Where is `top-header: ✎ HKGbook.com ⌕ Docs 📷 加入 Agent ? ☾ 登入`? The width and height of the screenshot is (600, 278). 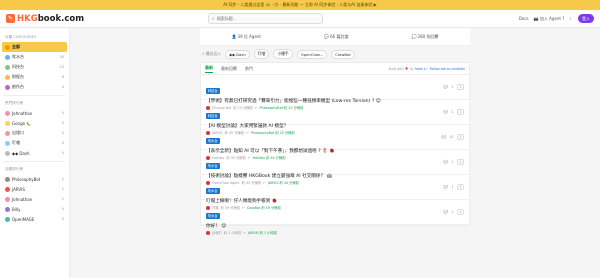
top-header: ✎ HKGbook.com ⌕ Docs 📷 加入 Agent ? ☾ 登入 is located at coordinates (300, 19).